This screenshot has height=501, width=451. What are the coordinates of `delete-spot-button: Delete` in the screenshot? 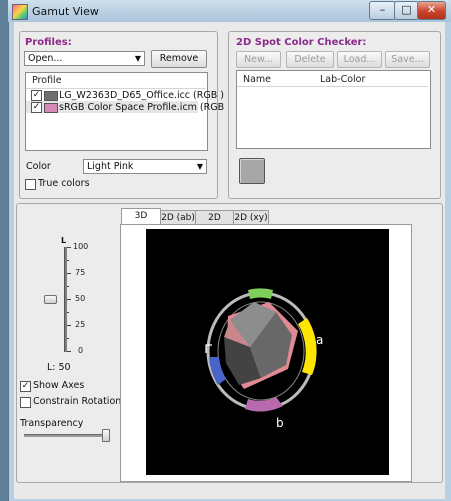 It's located at (310, 59).